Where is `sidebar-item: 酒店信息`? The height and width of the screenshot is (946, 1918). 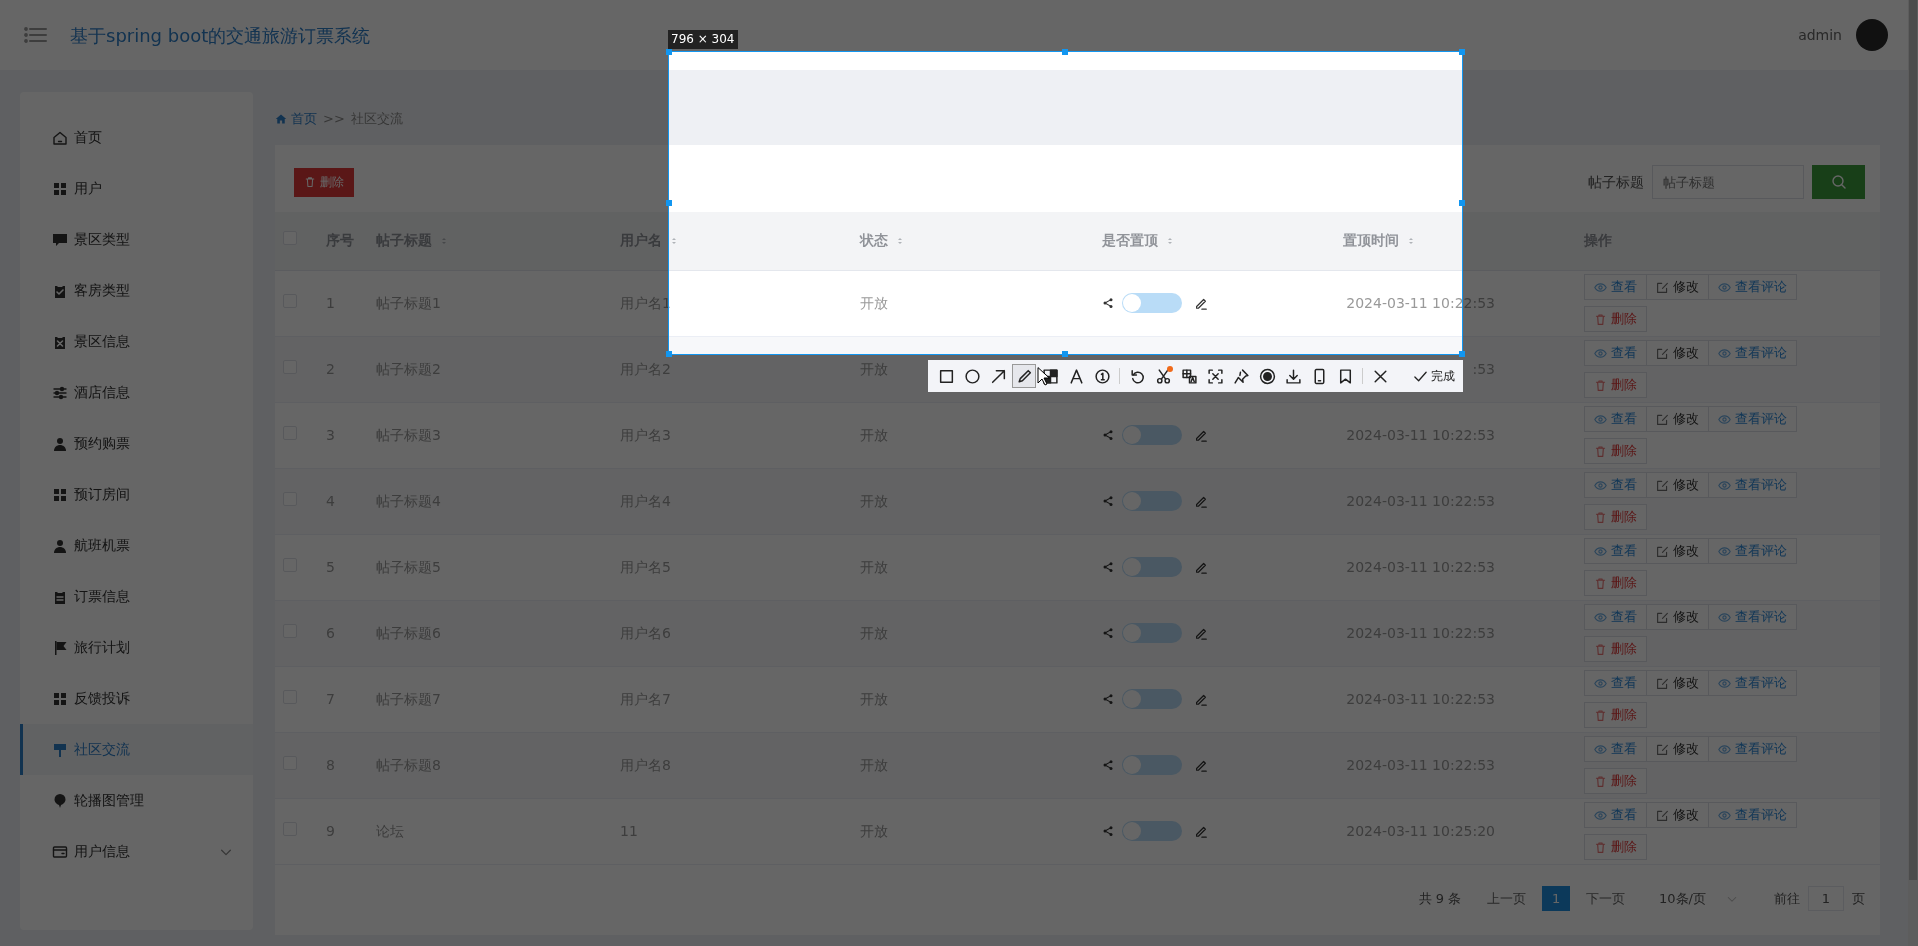
sidebar-item: 酒店信息 is located at coordinates (136, 392).